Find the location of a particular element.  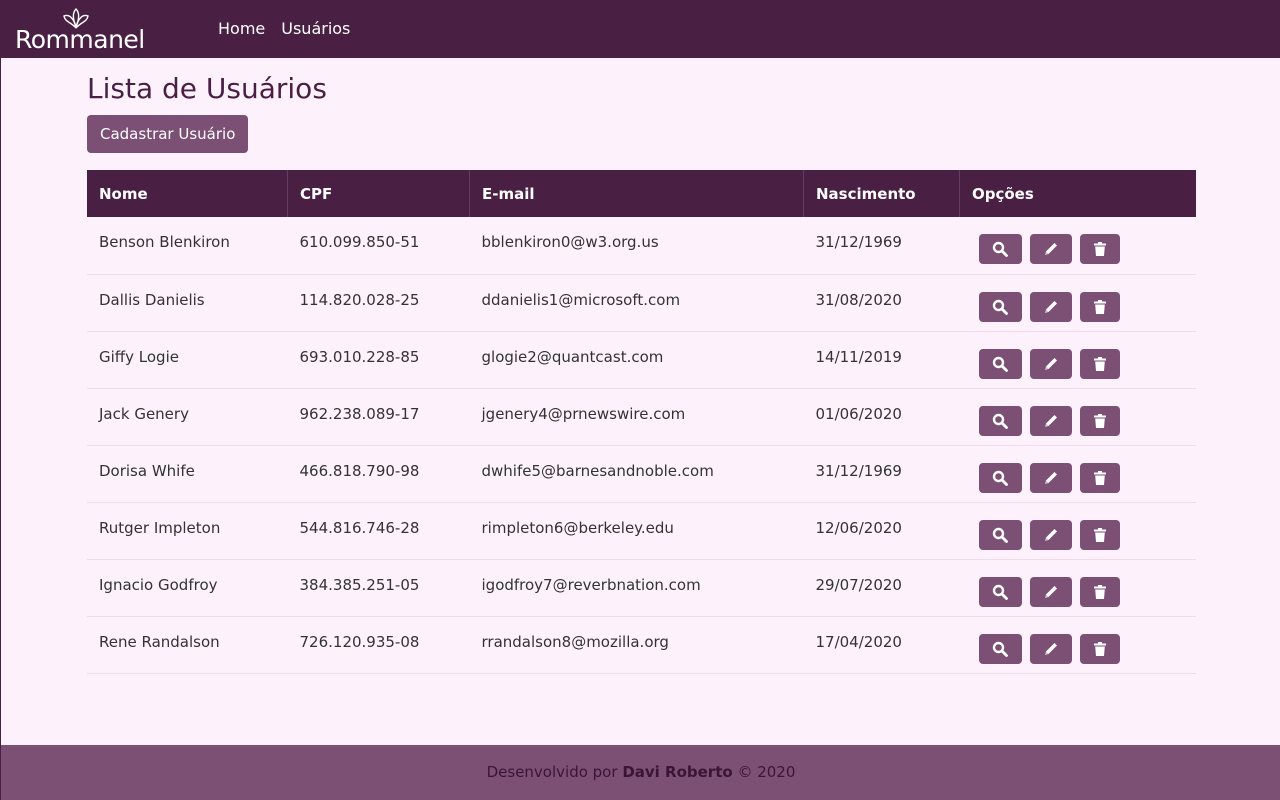

footer-author: Davi Roberto is located at coordinates (677, 772).